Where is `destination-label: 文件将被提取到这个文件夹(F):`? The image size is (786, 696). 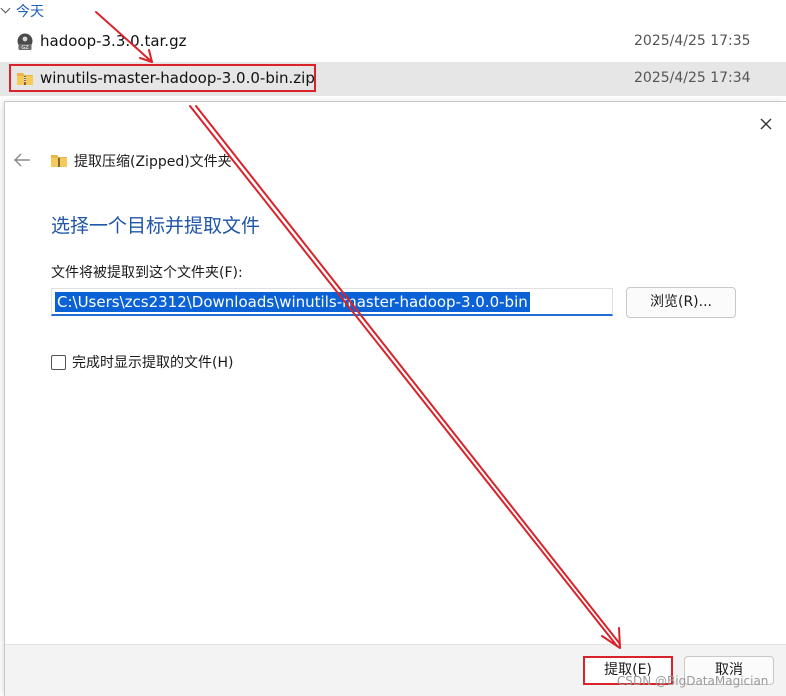 destination-label: 文件将被提取到这个文件夹(F): is located at coordinates (147, 273).